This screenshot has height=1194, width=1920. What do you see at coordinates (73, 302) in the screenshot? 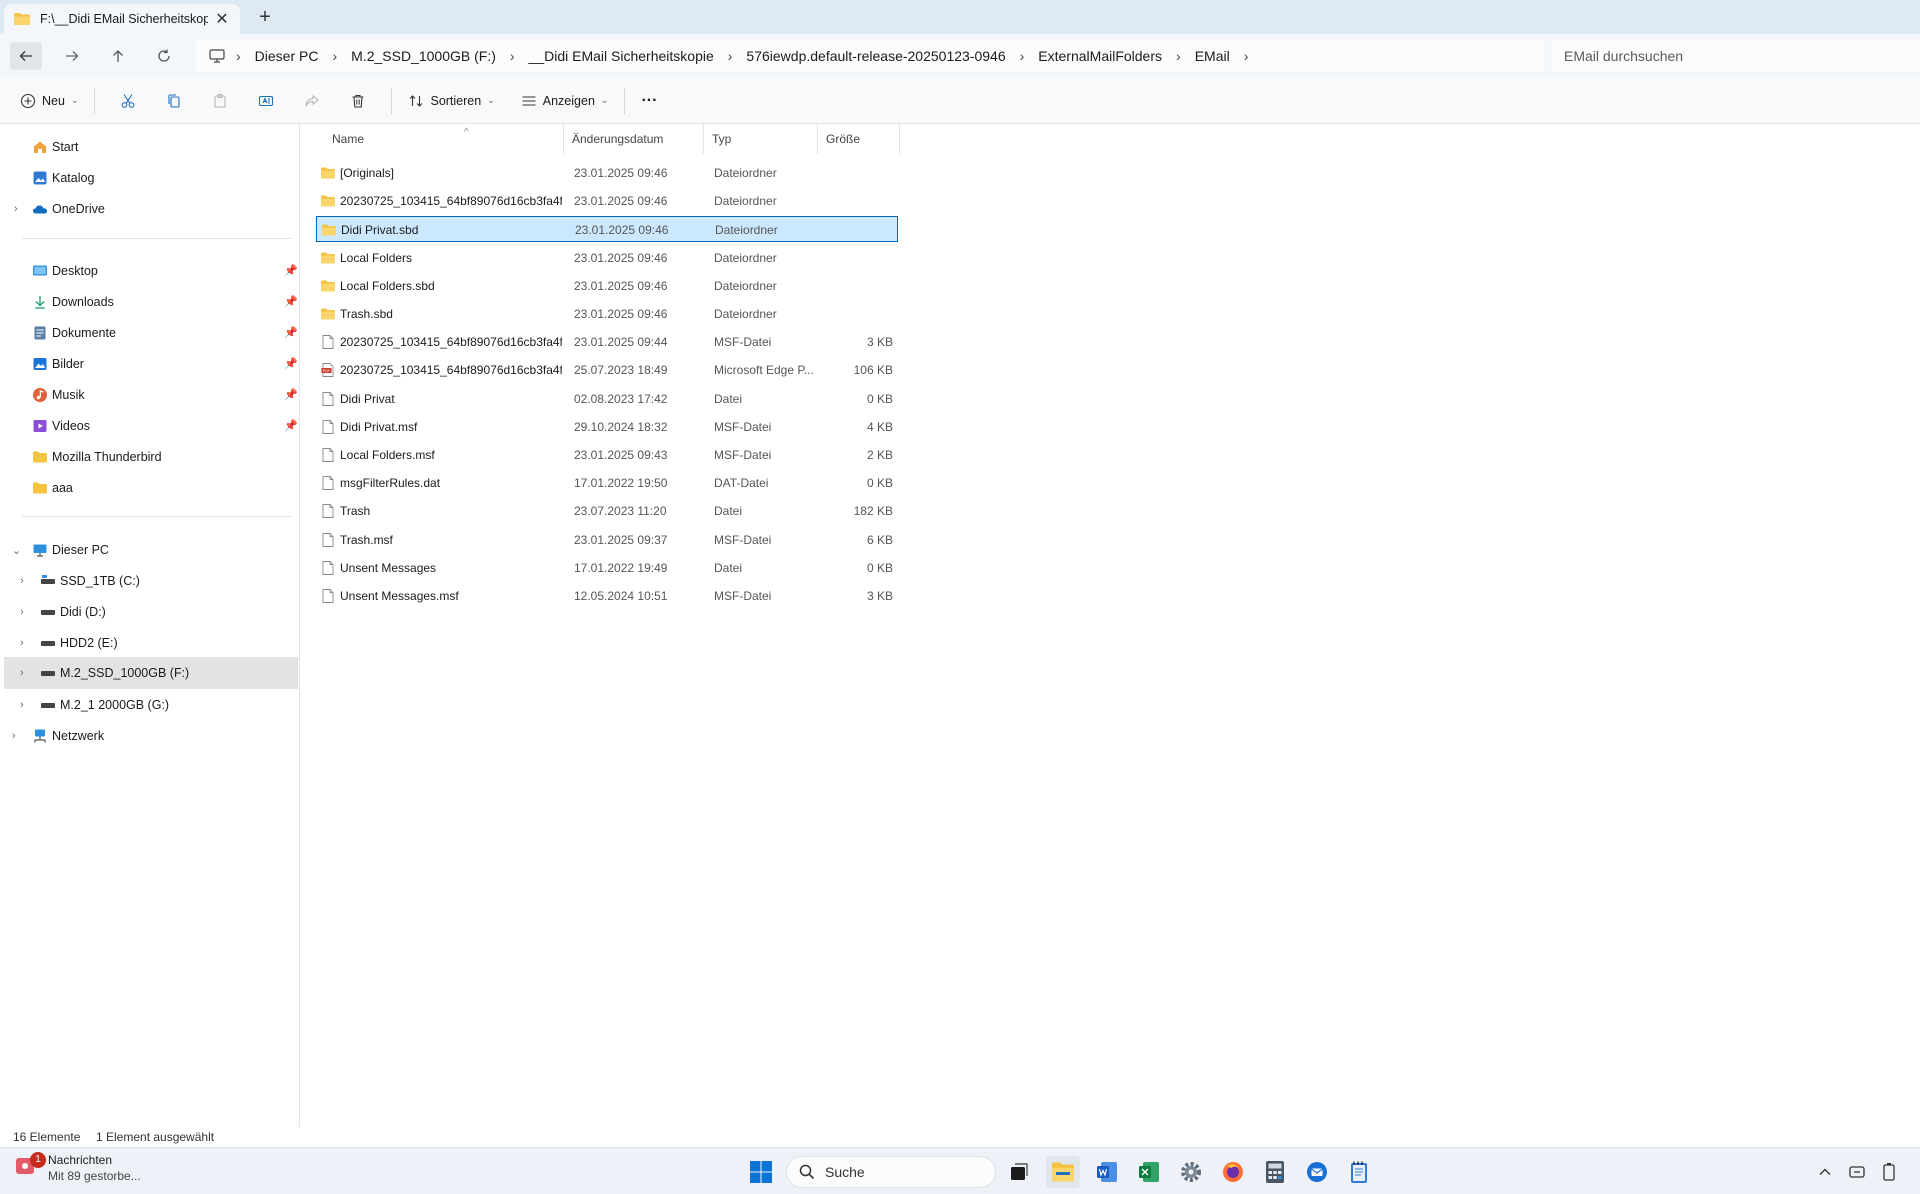
I see `sidebar-item-downloads: Downloads` at bounding box center [73, 302].